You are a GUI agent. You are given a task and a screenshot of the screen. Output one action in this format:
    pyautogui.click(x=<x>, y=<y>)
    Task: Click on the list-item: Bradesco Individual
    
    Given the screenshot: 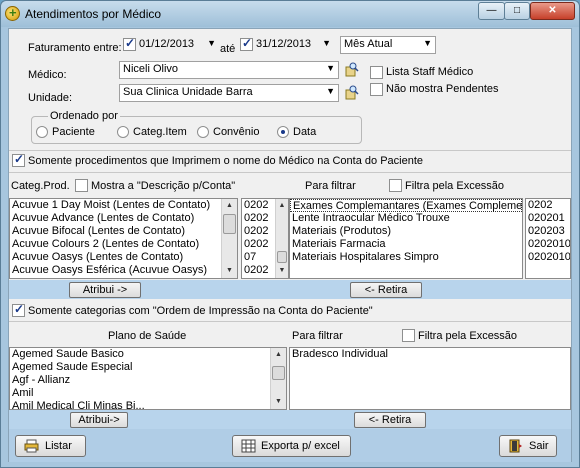 What is the action you would take?
    pyautogui.click(x=430, y=354)
    